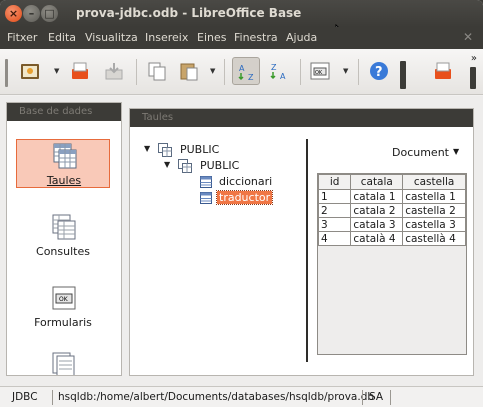 Image resolution: width=483 pixels, height=407 pixels. I want to click on category-formularis: OK Formularis, so click(63, 306).